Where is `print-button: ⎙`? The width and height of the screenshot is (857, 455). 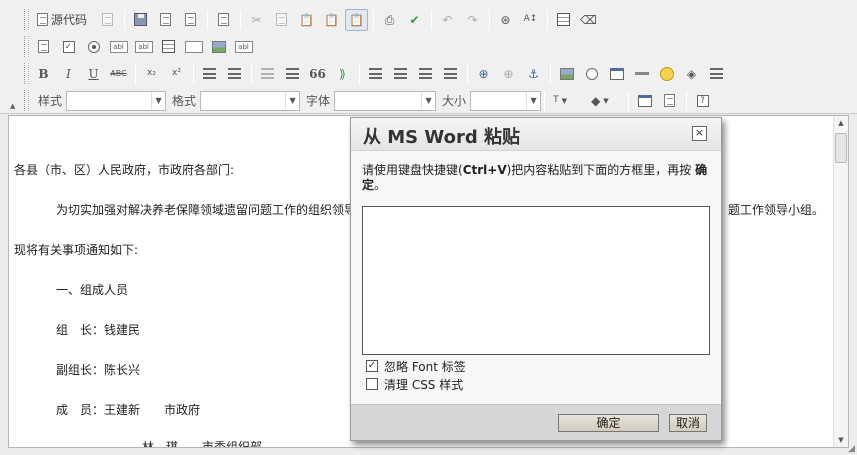
print-button: ⎙ is located at coordinates (389, 20).